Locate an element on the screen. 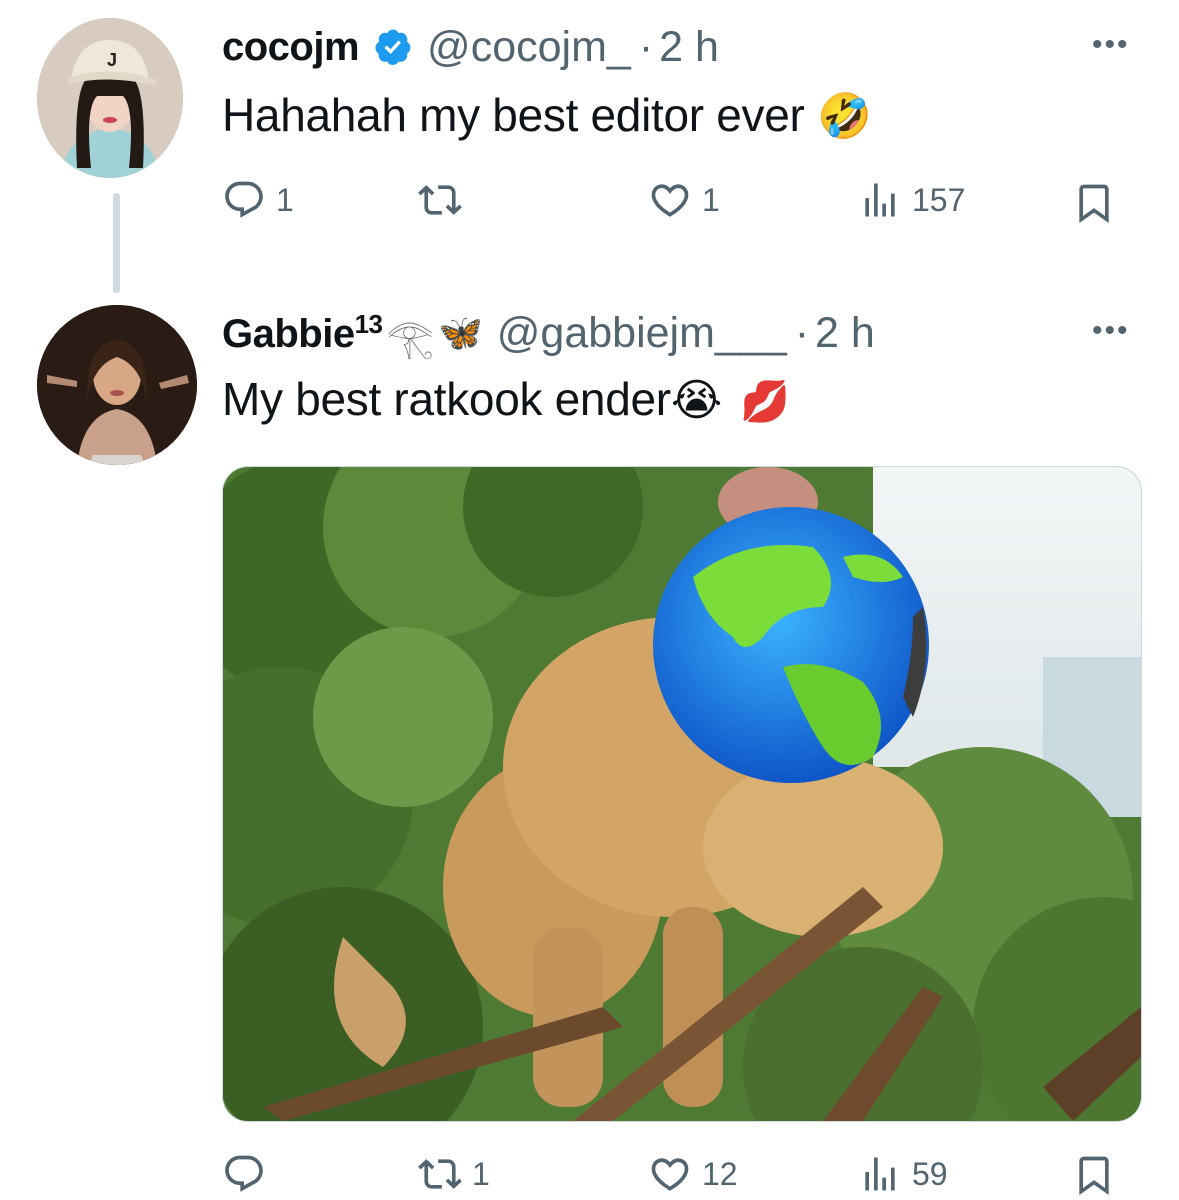 The height and width of the screenshot is (1200, 1179). eye-of-horus-emoji: 𓂀 is located at coordinates (410, 339).